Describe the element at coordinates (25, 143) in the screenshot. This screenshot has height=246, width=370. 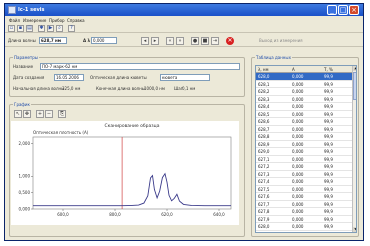
I see `y-tick-label: 2,000` at that location.